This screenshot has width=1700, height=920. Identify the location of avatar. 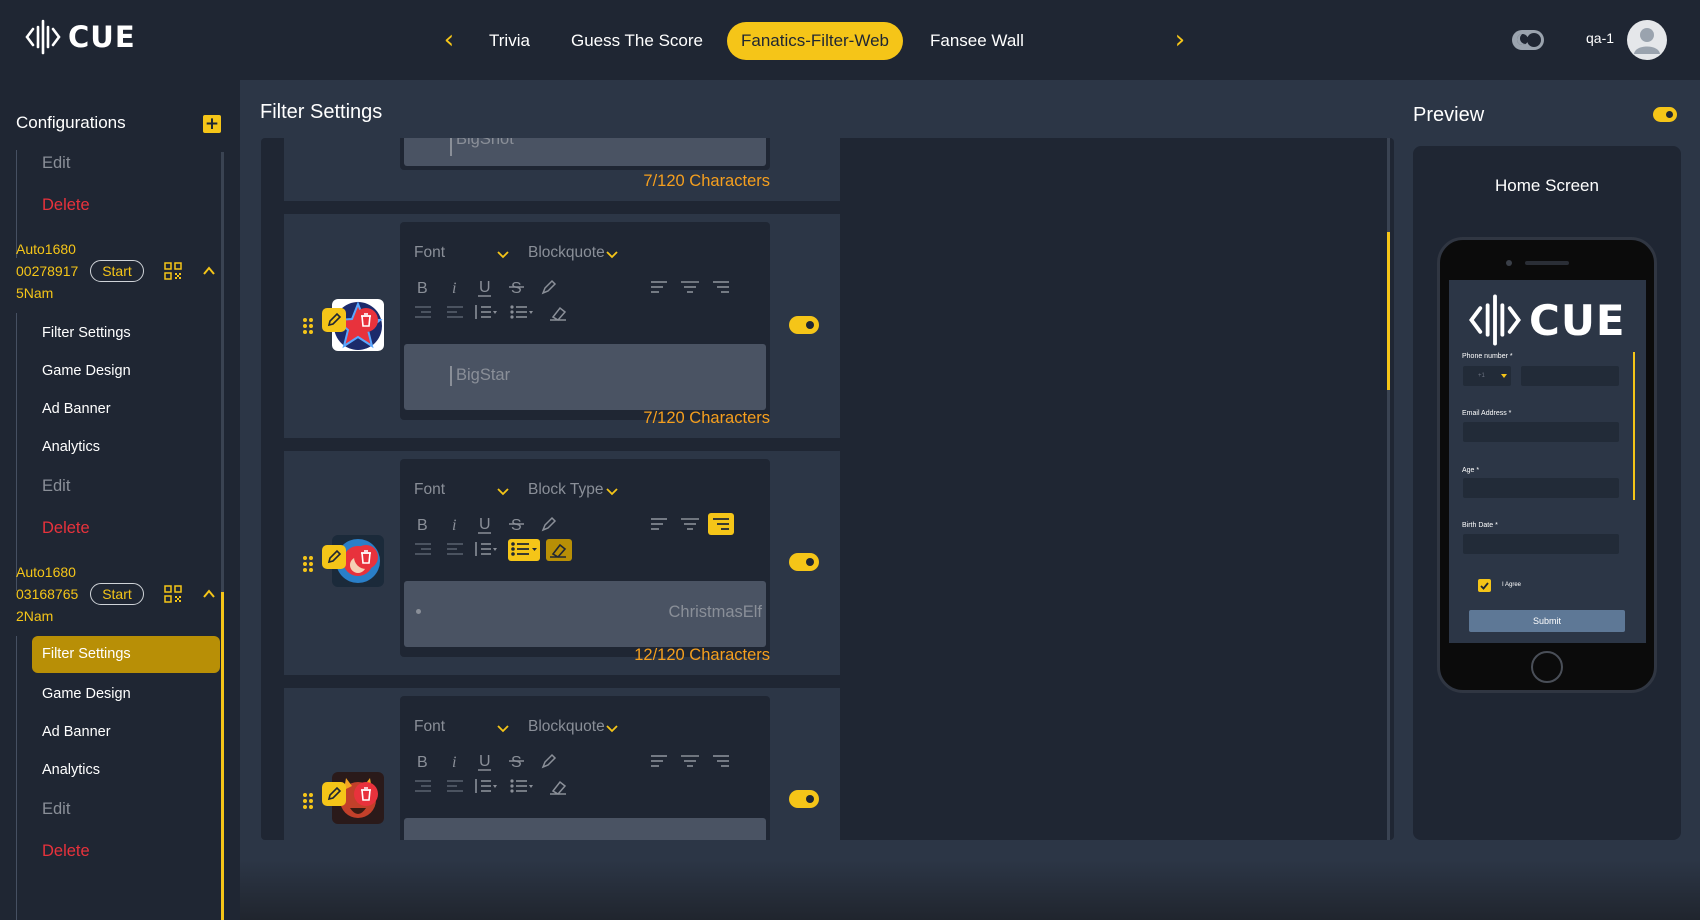
(1647, 40).